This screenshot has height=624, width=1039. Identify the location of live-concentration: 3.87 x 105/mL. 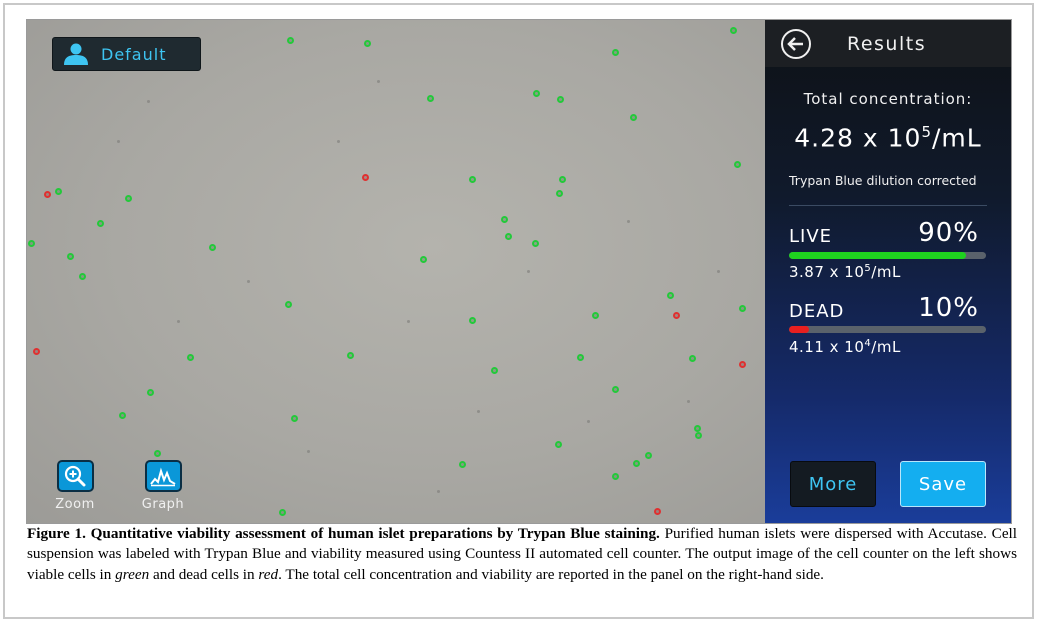
(845, 272).